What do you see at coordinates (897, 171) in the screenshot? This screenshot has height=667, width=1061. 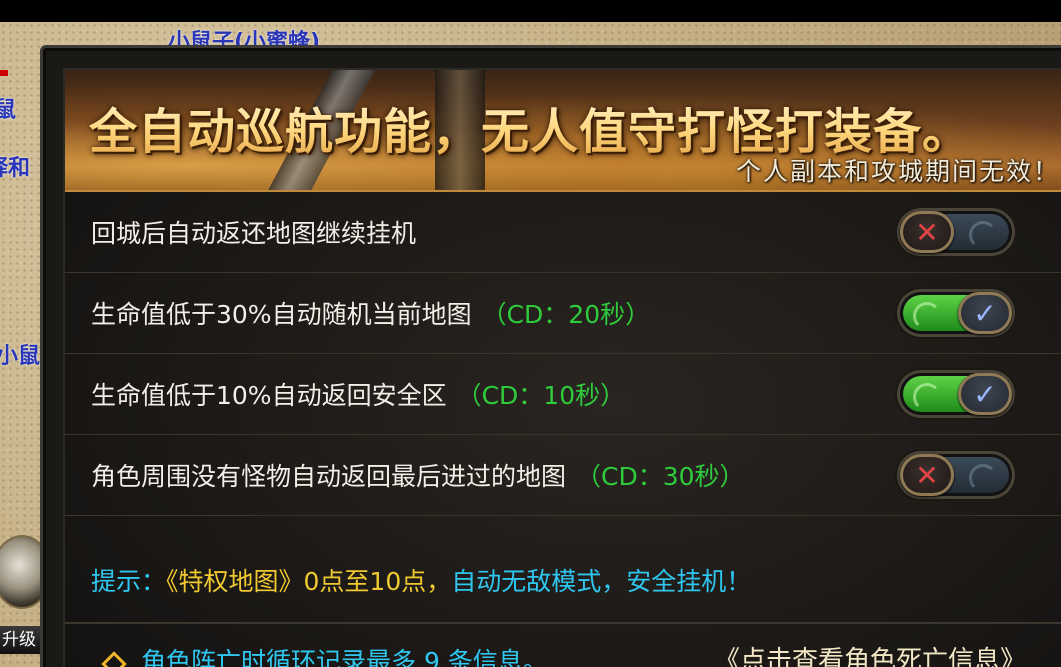 I see `banner-subtitle: 个人副本和攻城期间无效！` at bounding box center [897, 171].